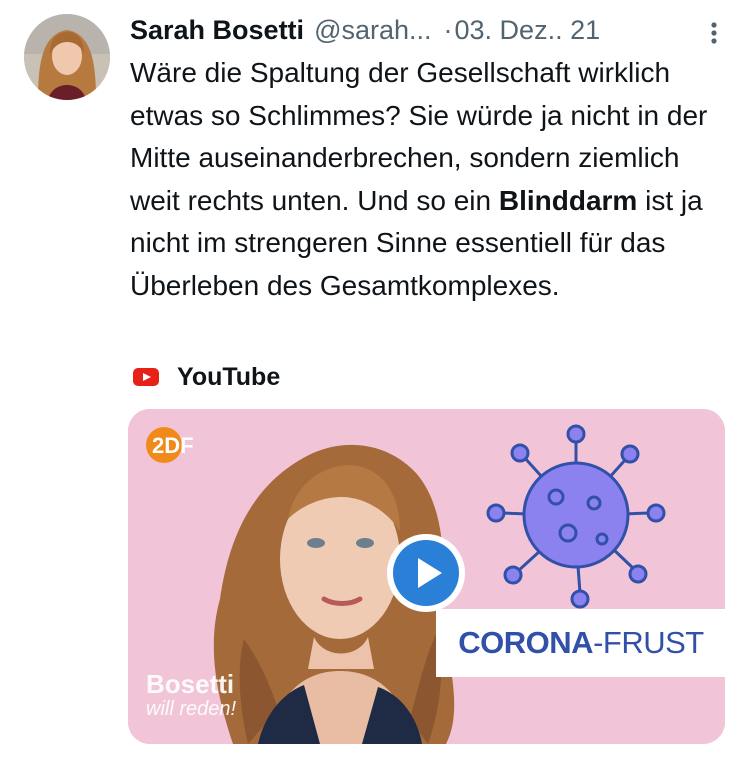 Image resolution: width=750 pixels, height=758 pixels. What do you see at coordinates (146, 377) in the screenshot?
I see `youtube-icon` at bounding box center [146, 377].